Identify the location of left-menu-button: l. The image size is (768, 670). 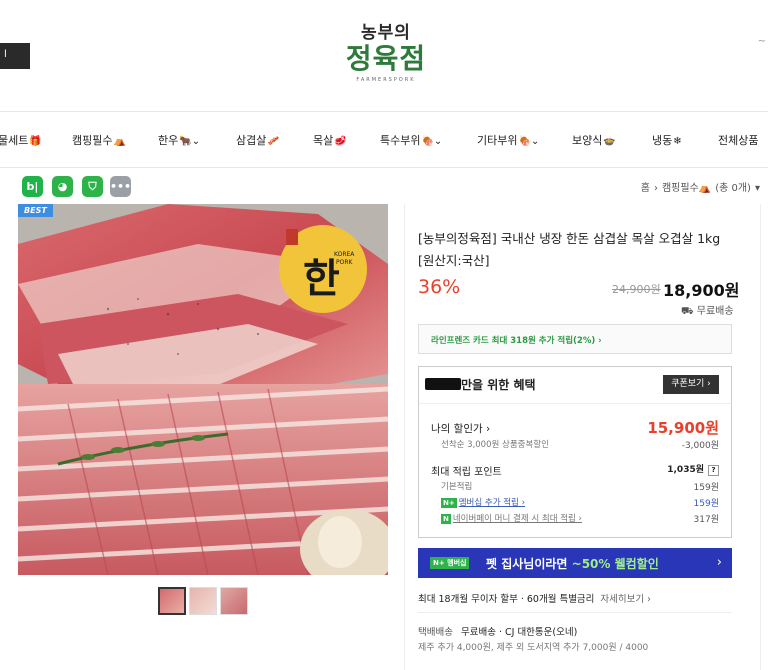
(15, 56).